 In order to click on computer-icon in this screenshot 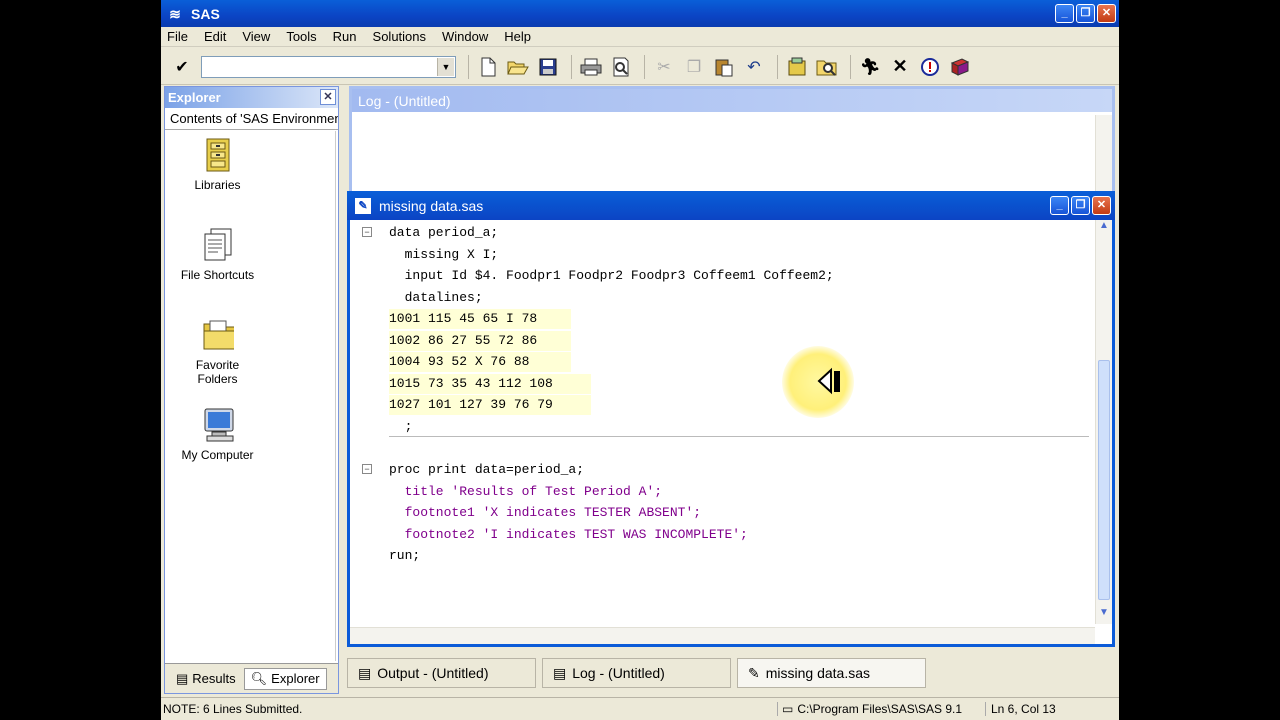, I will do `click(218, 425)`.